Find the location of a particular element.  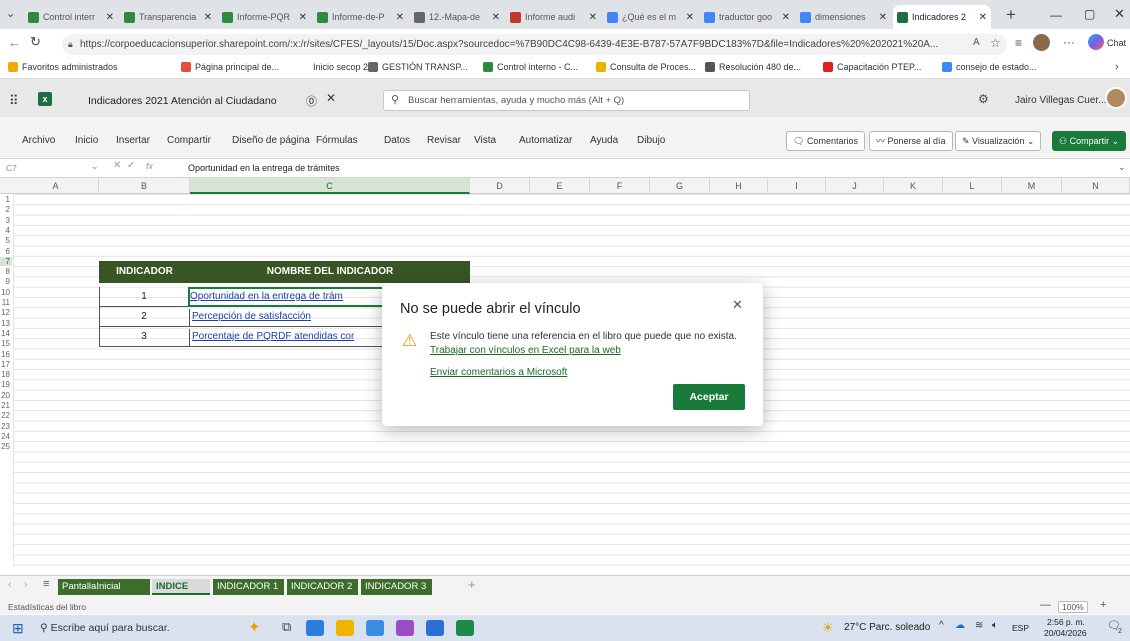

accept-button: Aceptar is located at coordinates (709, 397).